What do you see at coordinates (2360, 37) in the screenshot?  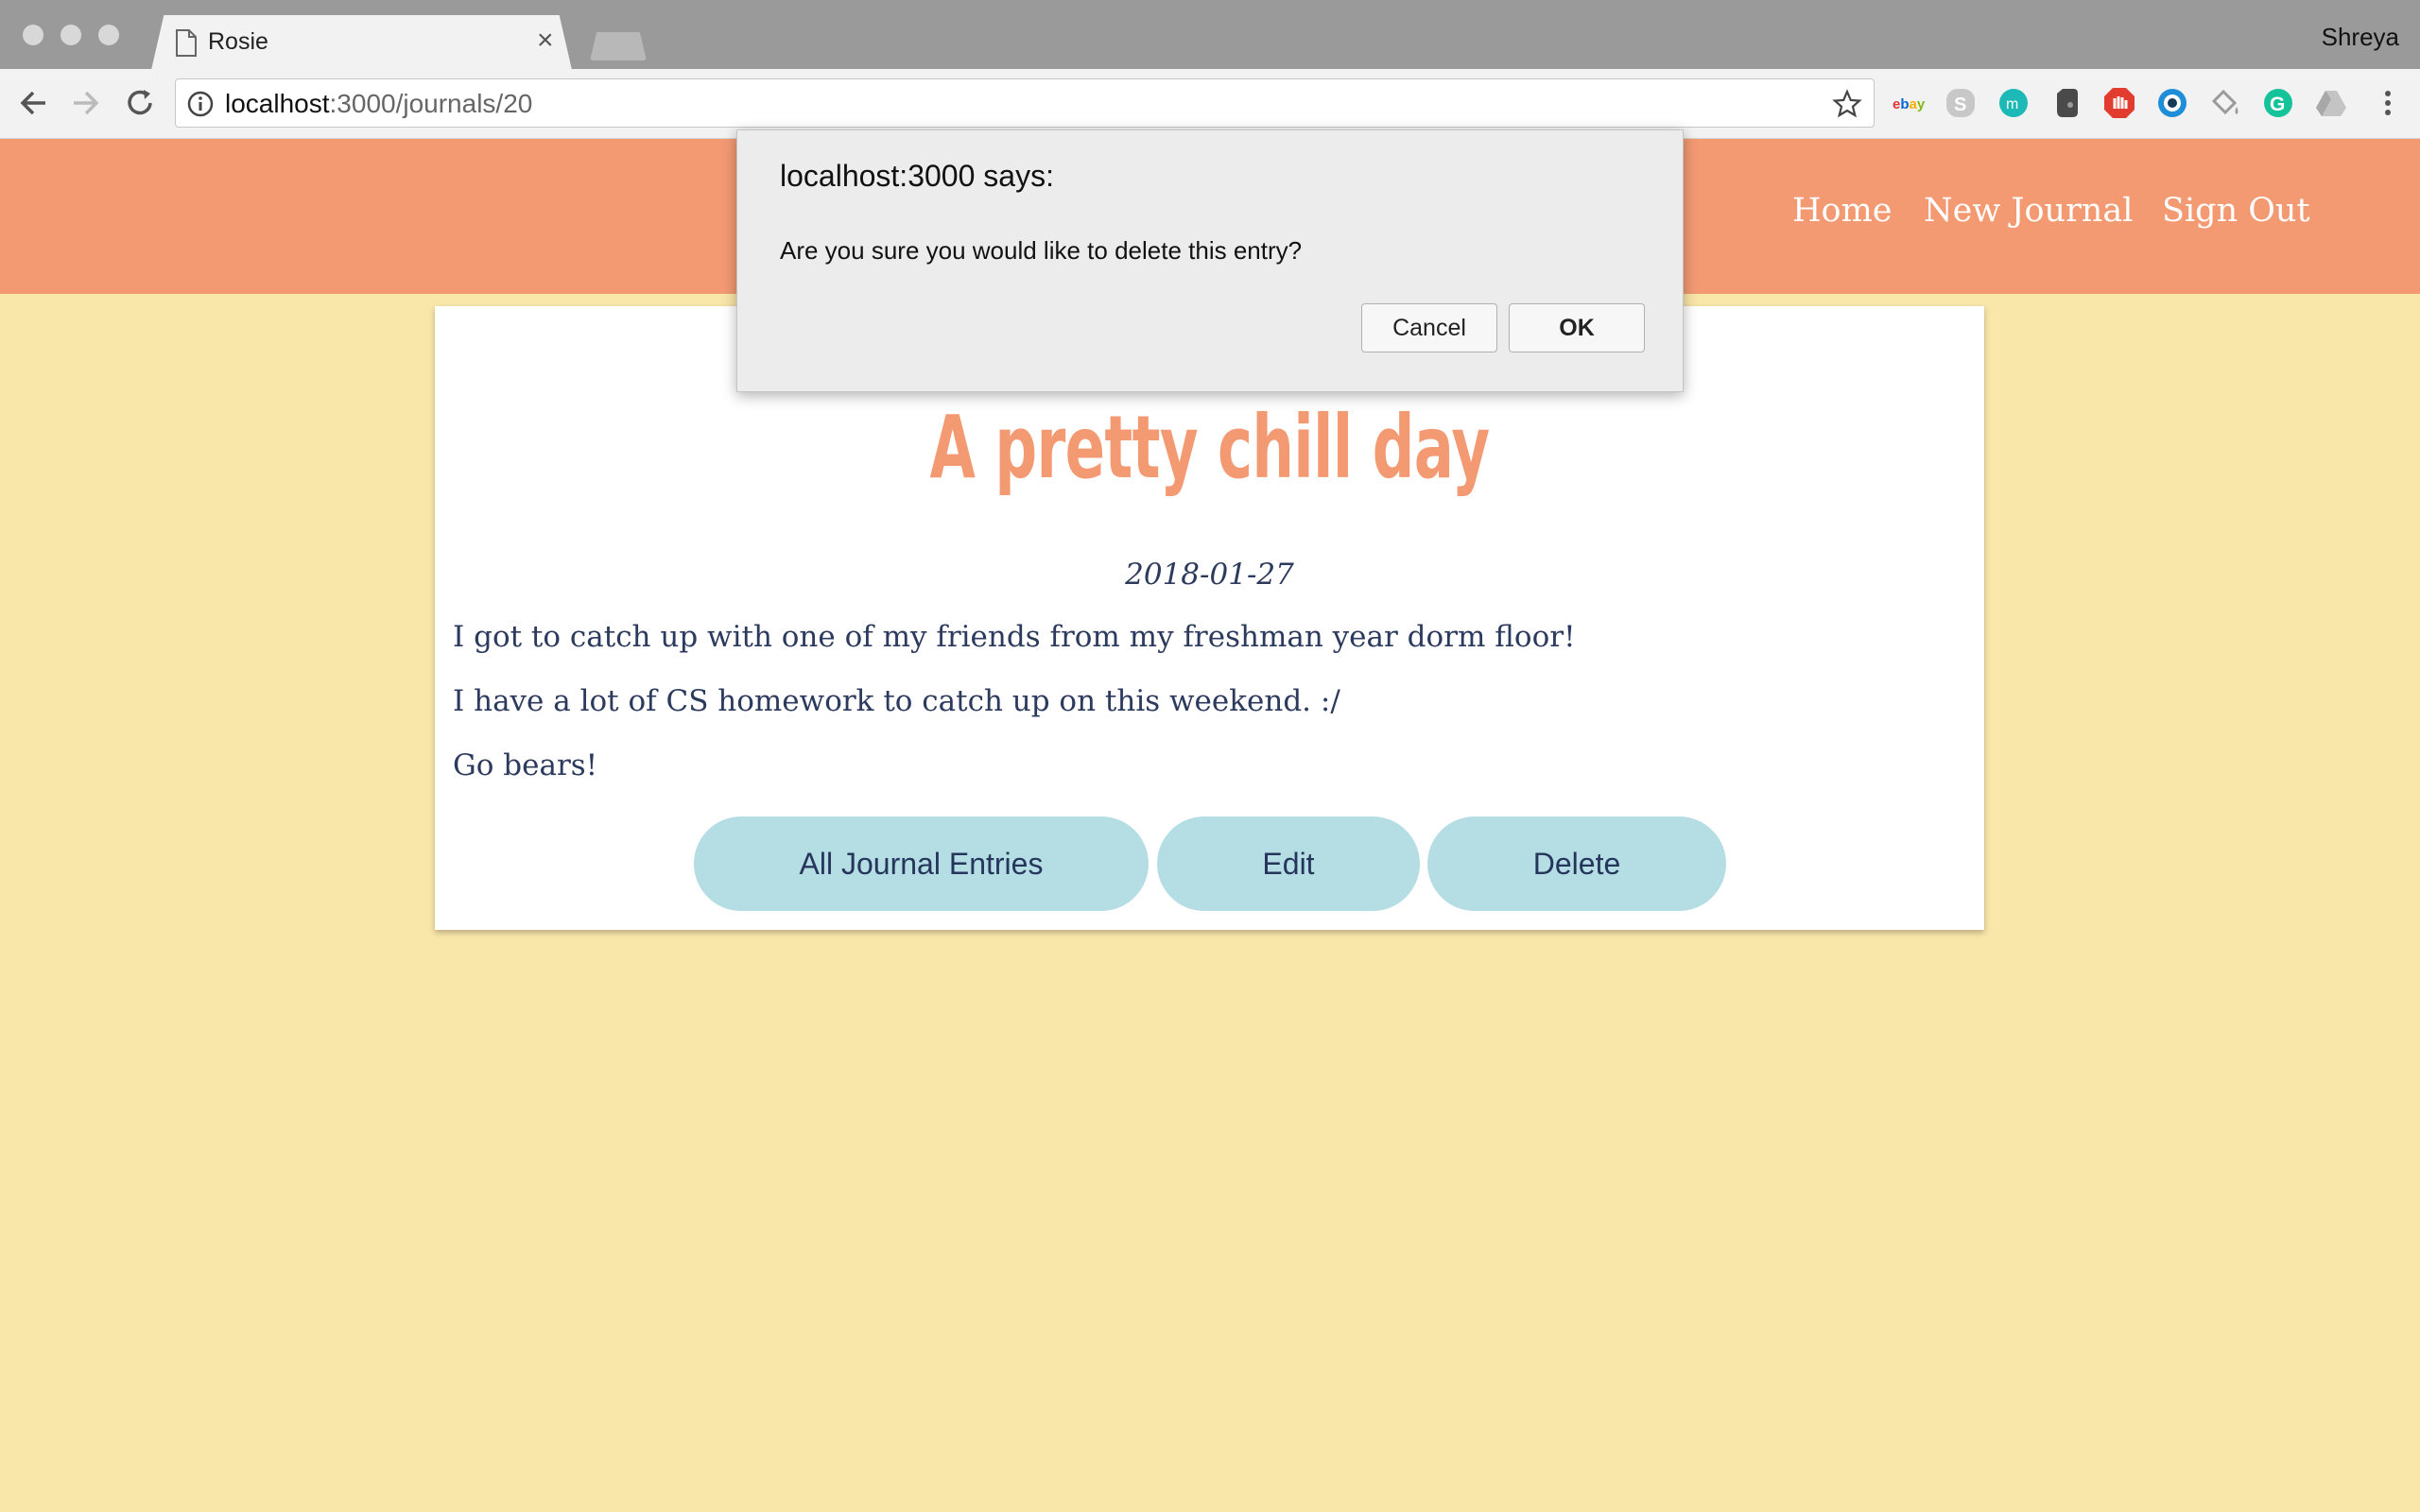 I see `profile-name: Shreya` at bounding box center [2360, 37].